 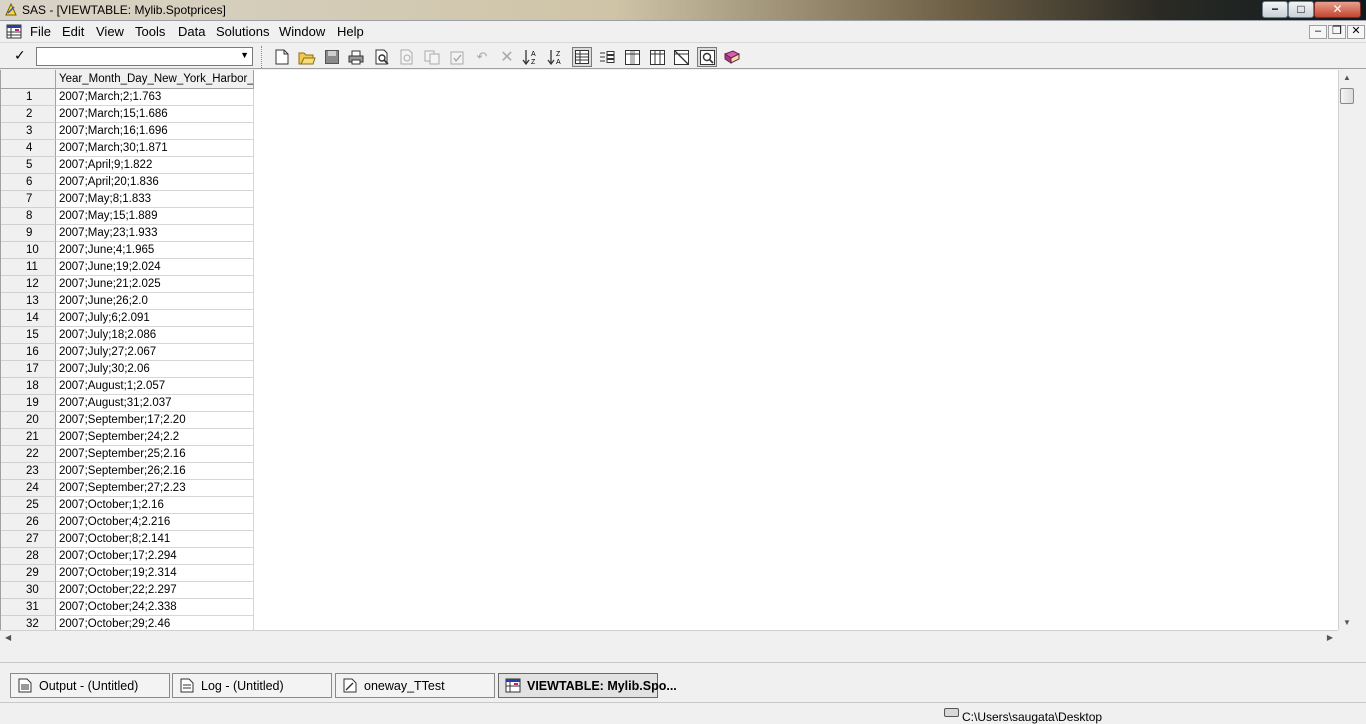 What do you see at coordinates (28, 182) in the screenshot?
I see `row-number: 6` at bounding box center [28, 182].